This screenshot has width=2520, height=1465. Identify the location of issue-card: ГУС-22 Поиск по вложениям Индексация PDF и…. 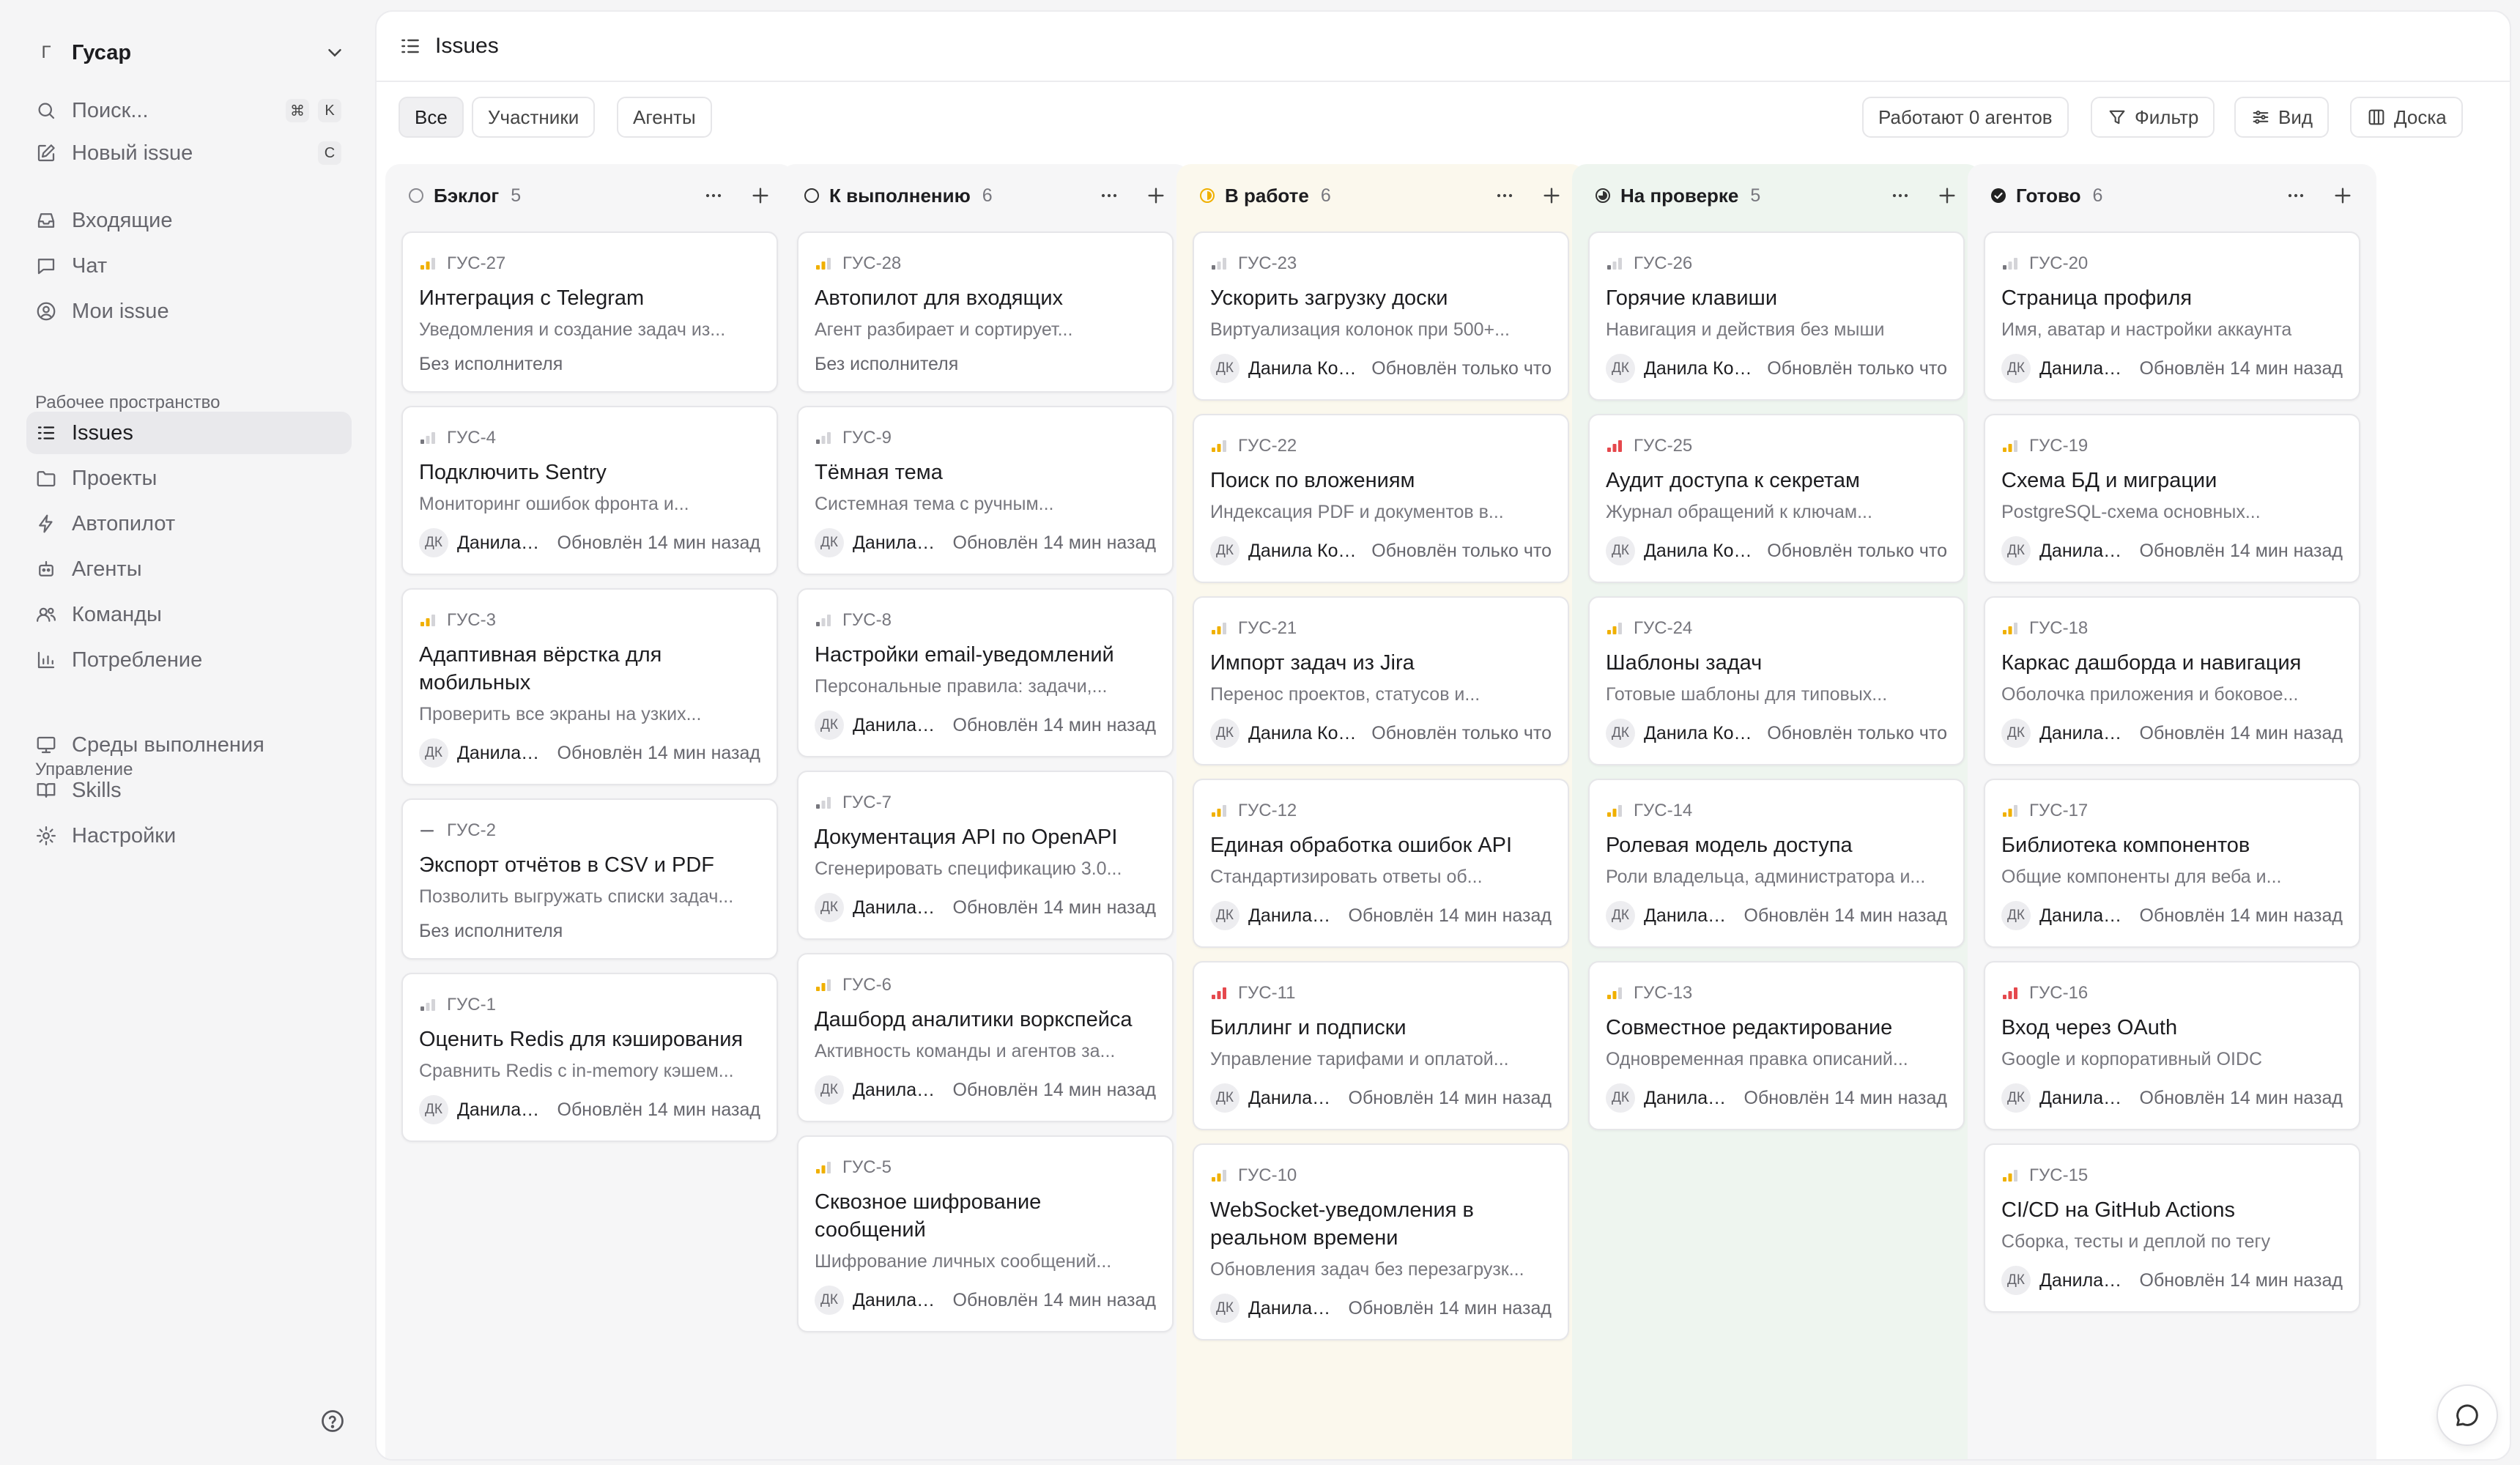
(1381, 499).